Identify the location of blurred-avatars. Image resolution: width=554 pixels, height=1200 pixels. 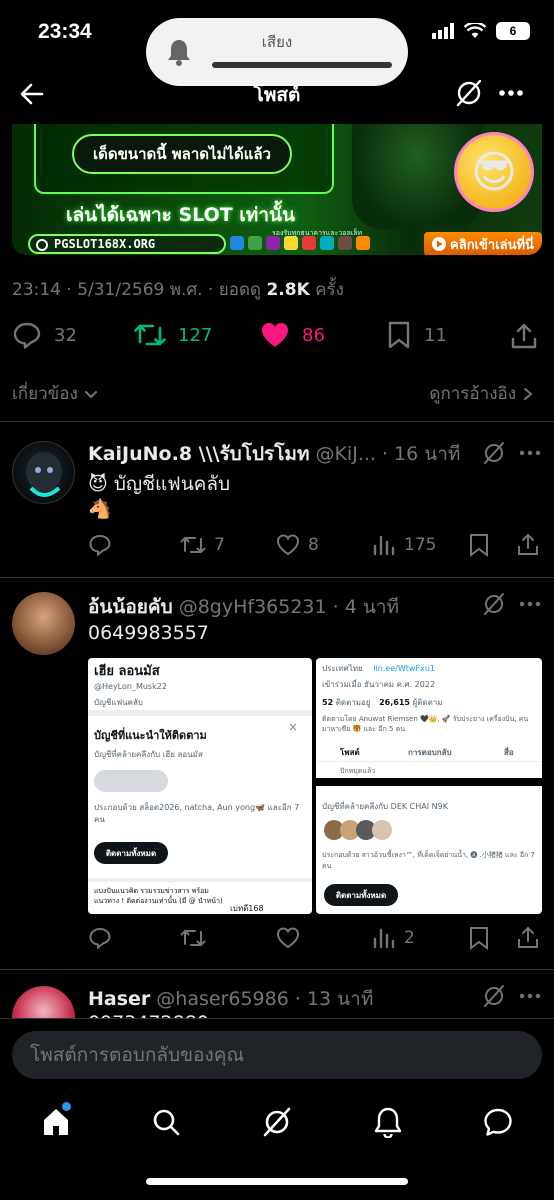
(131, 781).